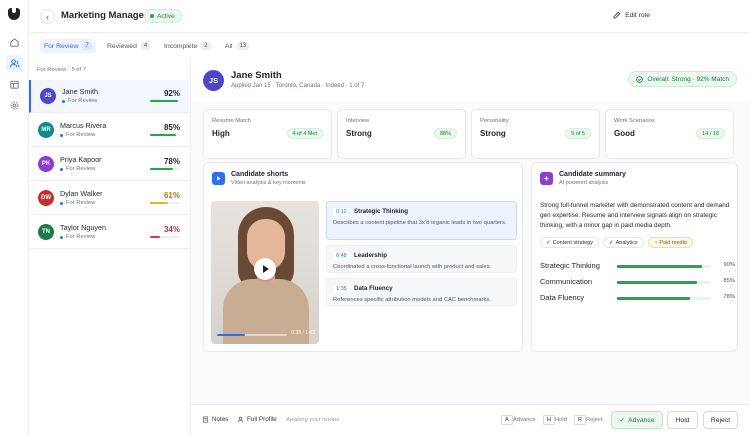 This screenshot has width=750, height=435. I want to click on app-logo-icon, so click(14, 14).